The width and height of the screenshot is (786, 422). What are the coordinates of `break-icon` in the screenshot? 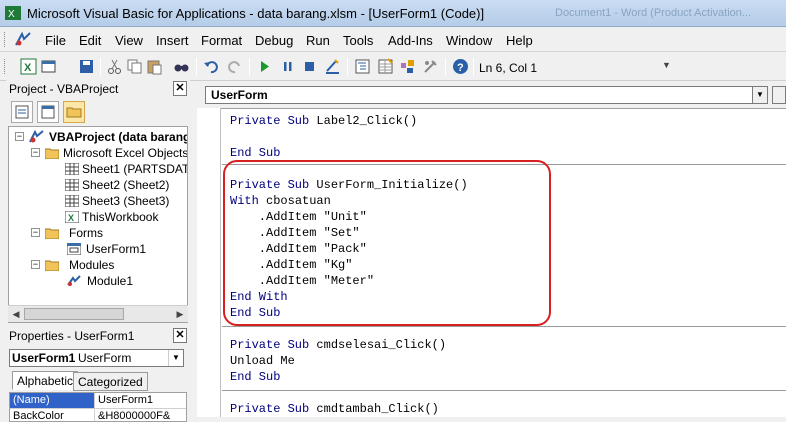 It's located at (287, 66).